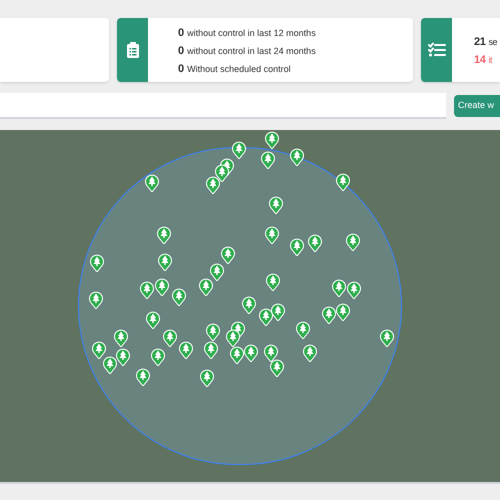 This screenshot has width=500, height=500. What do you see at coordinates (486, 41) in the screenshot?
I see `stat-line: 21 se` at bounding box center [486, 41].